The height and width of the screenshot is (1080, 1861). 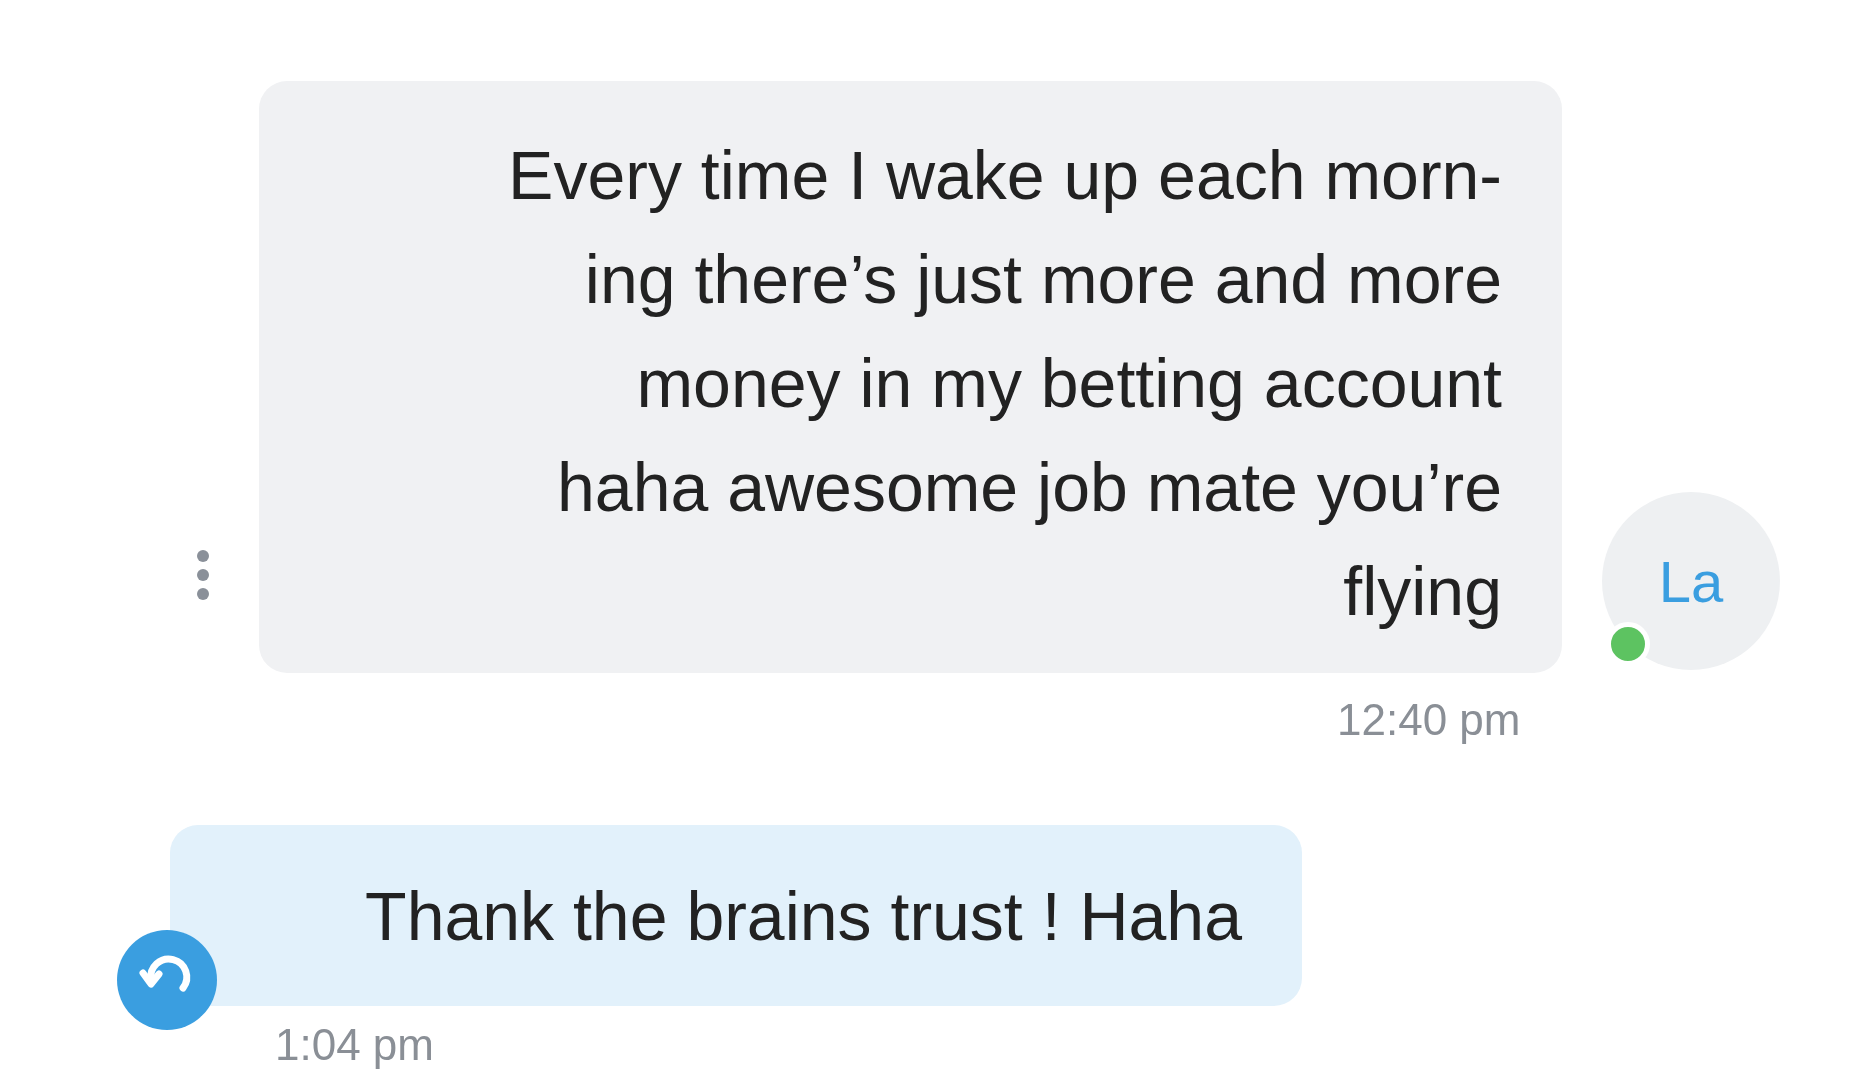 I want to click on more-options-icon, so click(x=203, y=575).